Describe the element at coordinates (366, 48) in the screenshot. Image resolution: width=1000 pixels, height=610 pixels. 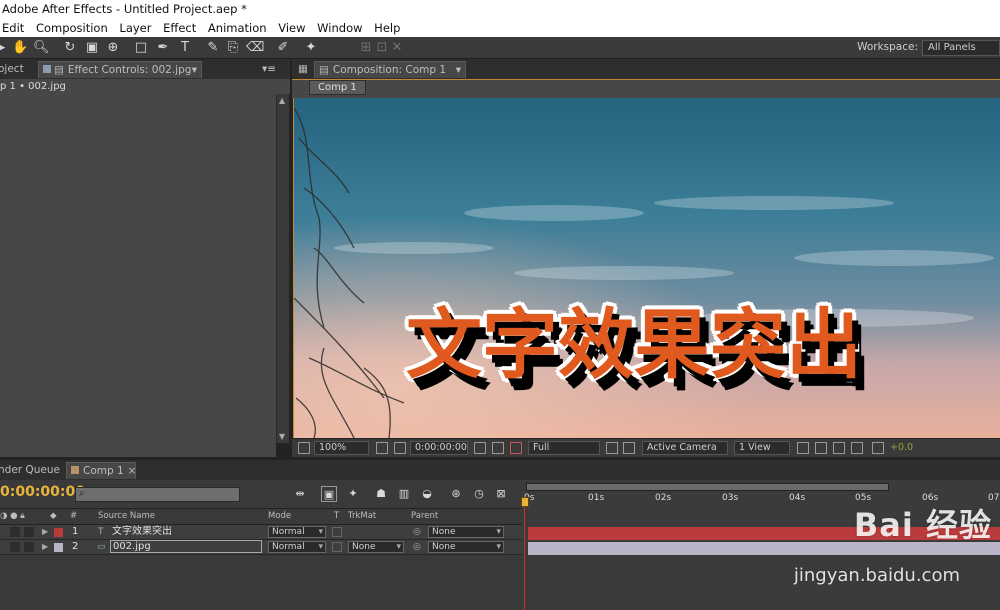
I see `local-axis-icon: ⊞` at that location.